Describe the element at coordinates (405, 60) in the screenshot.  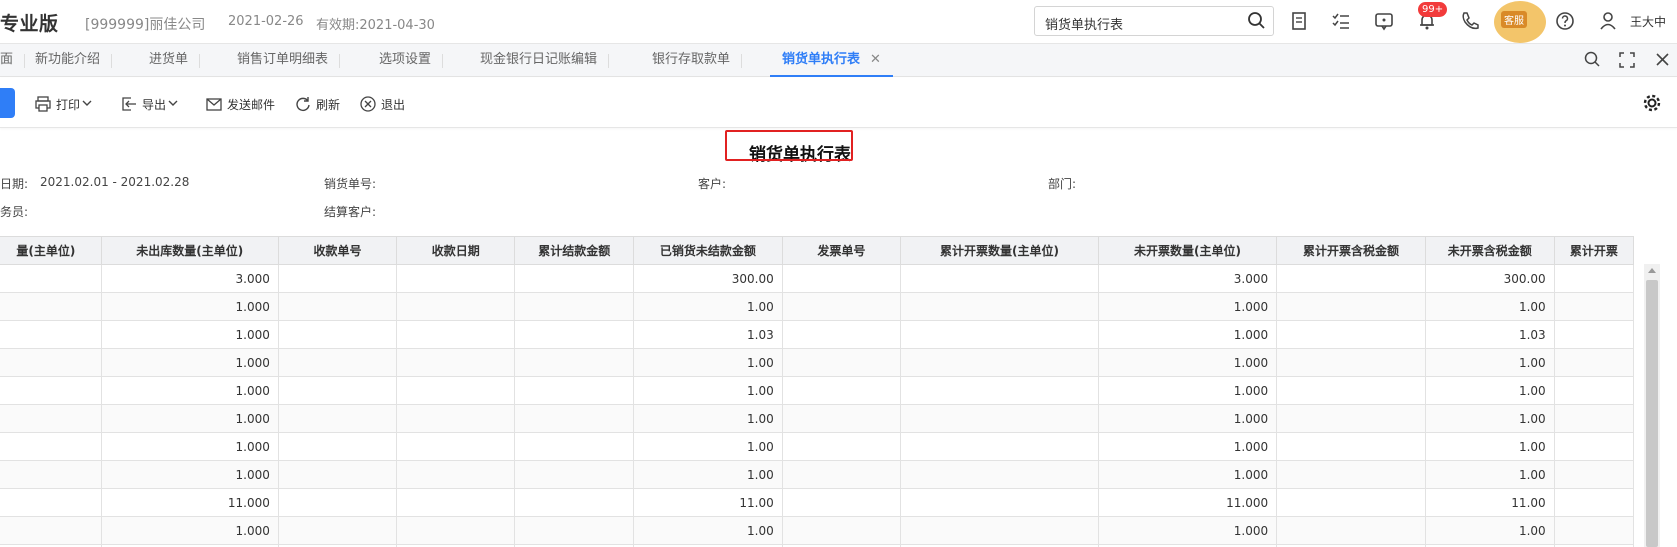
I see `tab-options: 选项设置` at that location.